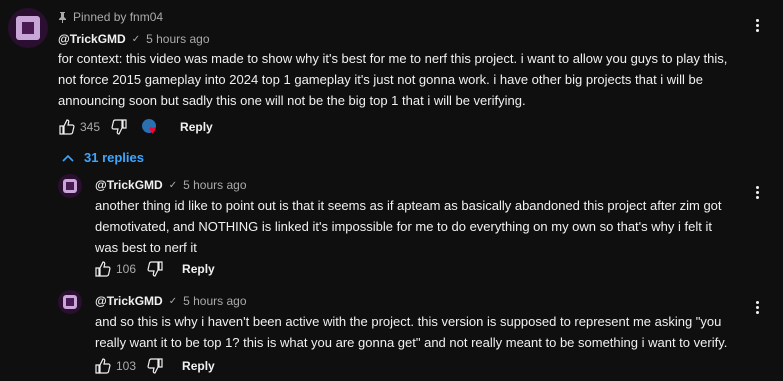 This screenshot has height=381, width=783. What do you see at coordinates (126, 269) in the screenshot?
I see `like-count: 106` at bounding box center [126, 269].